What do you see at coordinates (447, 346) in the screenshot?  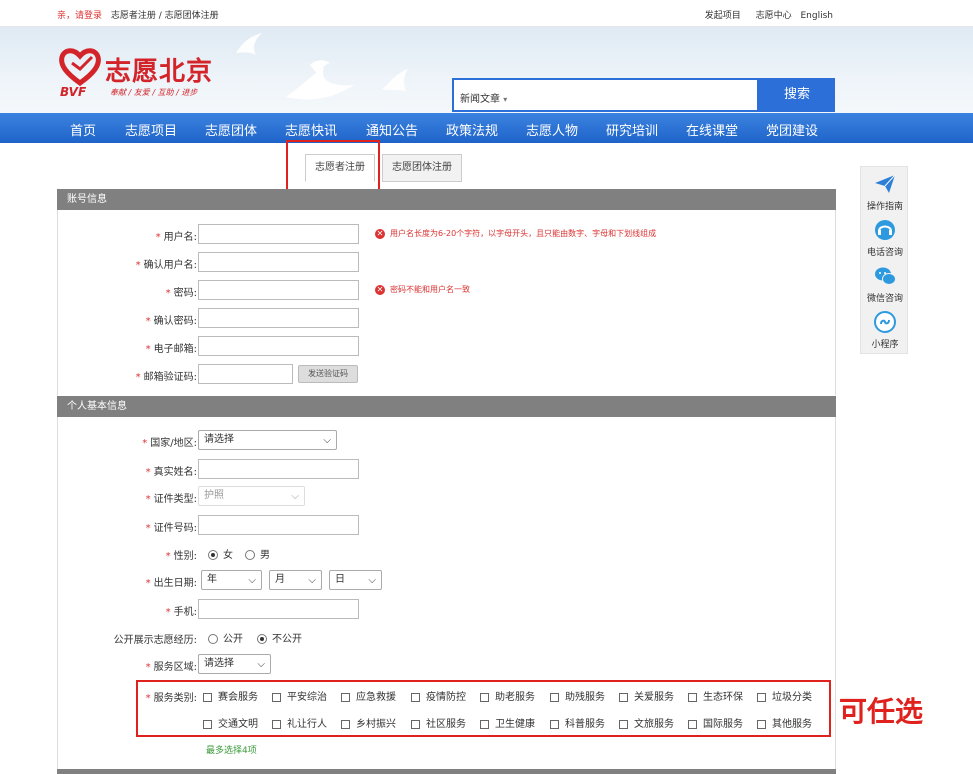 I see `email-row: * 电子邮箱:` at bounding box center [447, 346].